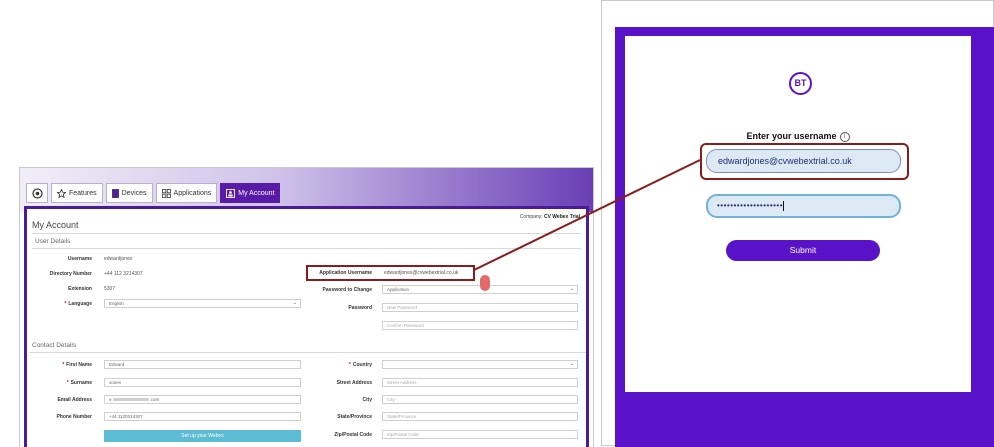 This screenshot has height=447, width=994. What do you see at coordinates (480, 434) in the screenshot?
I see `zip-field: Zip/Postal Code` at bounding box center [480, 434].